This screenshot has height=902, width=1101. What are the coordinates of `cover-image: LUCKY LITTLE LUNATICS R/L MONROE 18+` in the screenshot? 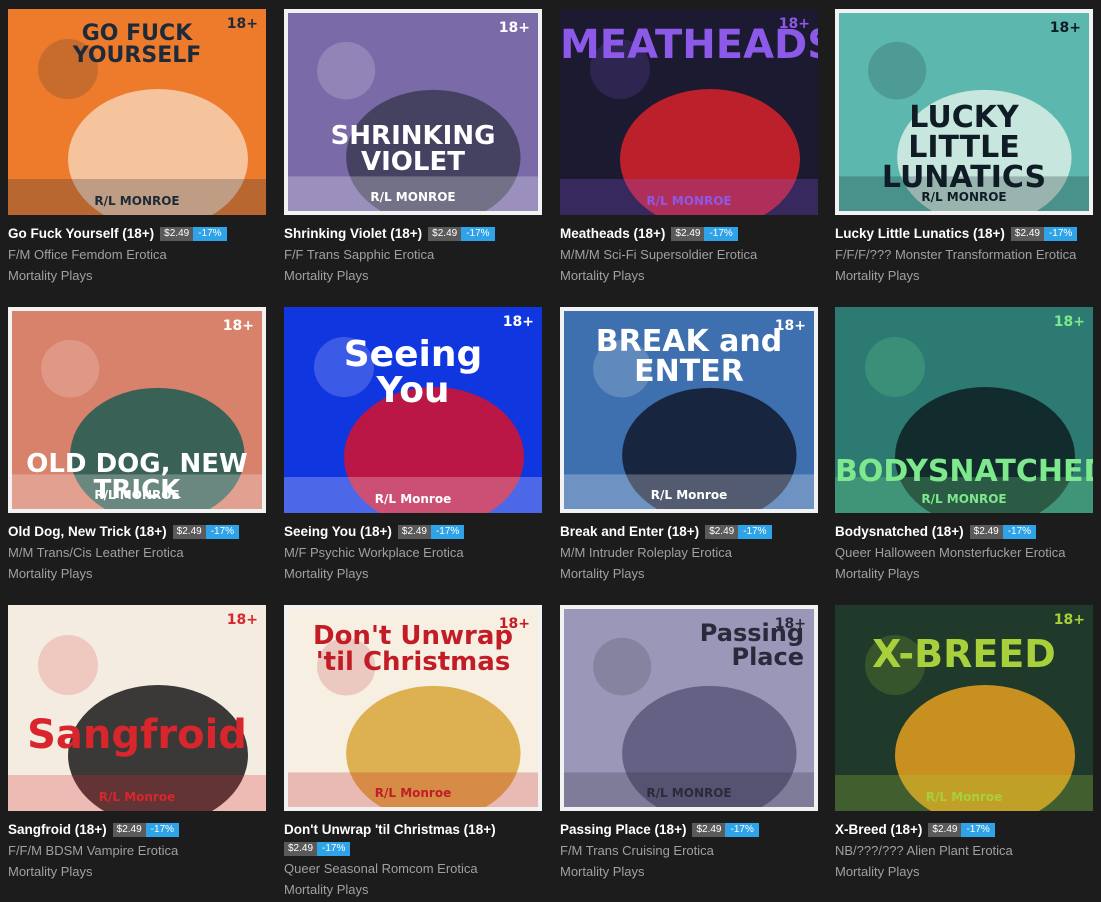 It's located at (964, 112).